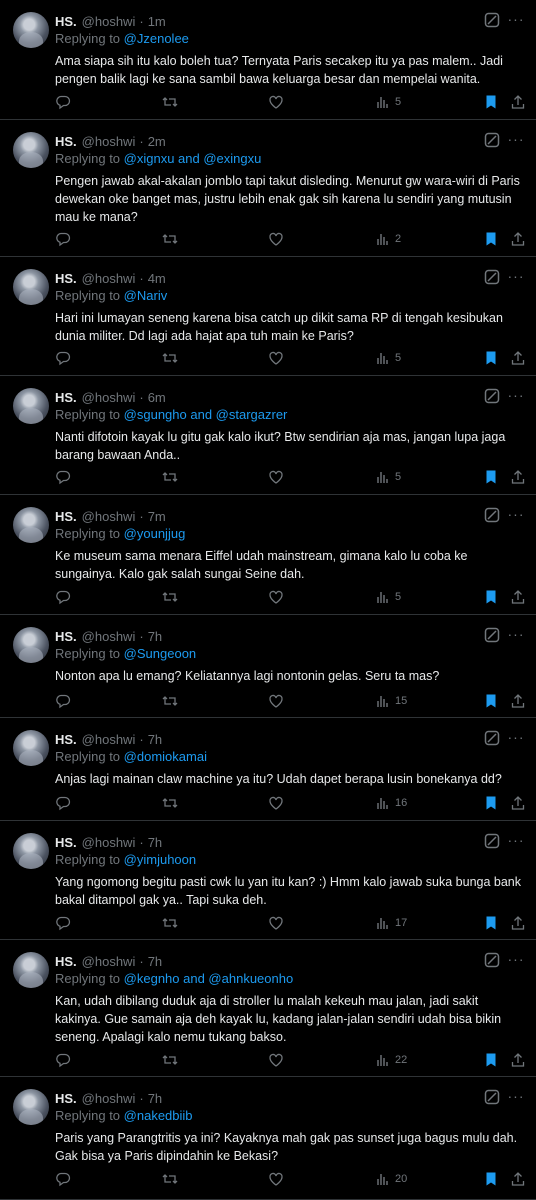  What do you see at coordinates (165, 756) in the screenshot?
I see `replying-to-users: @domiokamai` at bounding box center [165, 756].